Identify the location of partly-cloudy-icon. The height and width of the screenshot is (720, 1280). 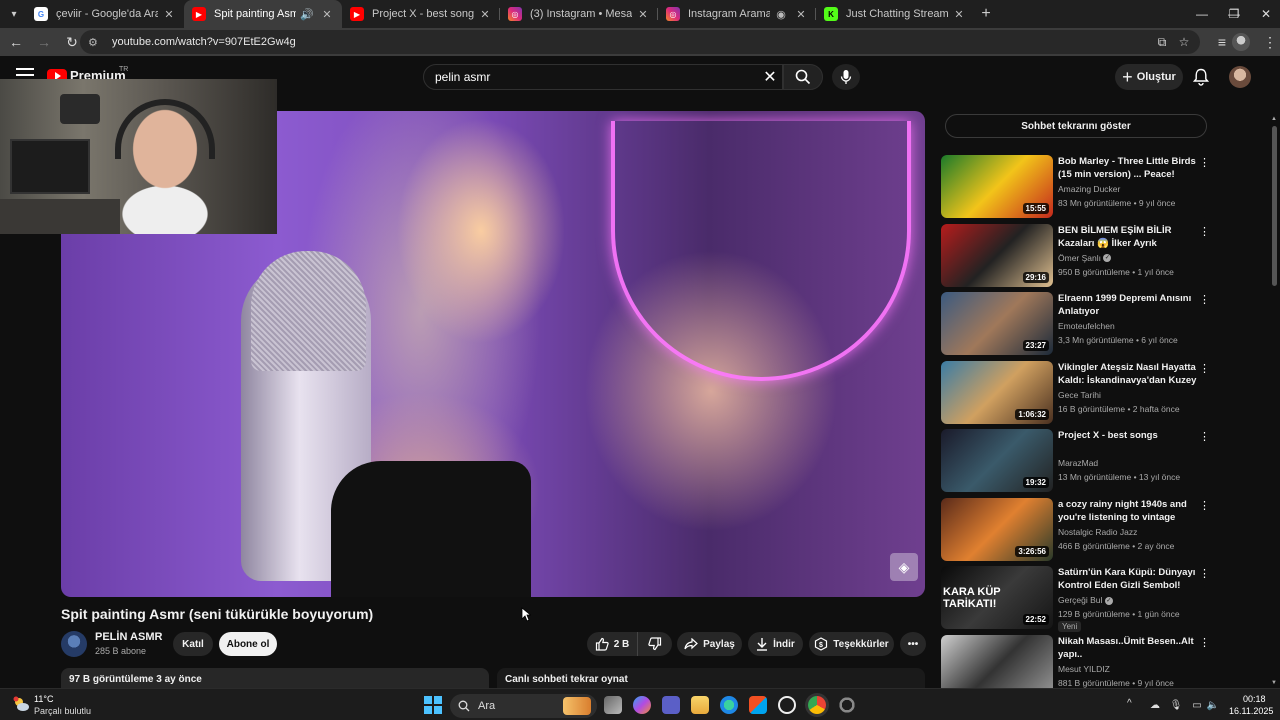
(21, 704).